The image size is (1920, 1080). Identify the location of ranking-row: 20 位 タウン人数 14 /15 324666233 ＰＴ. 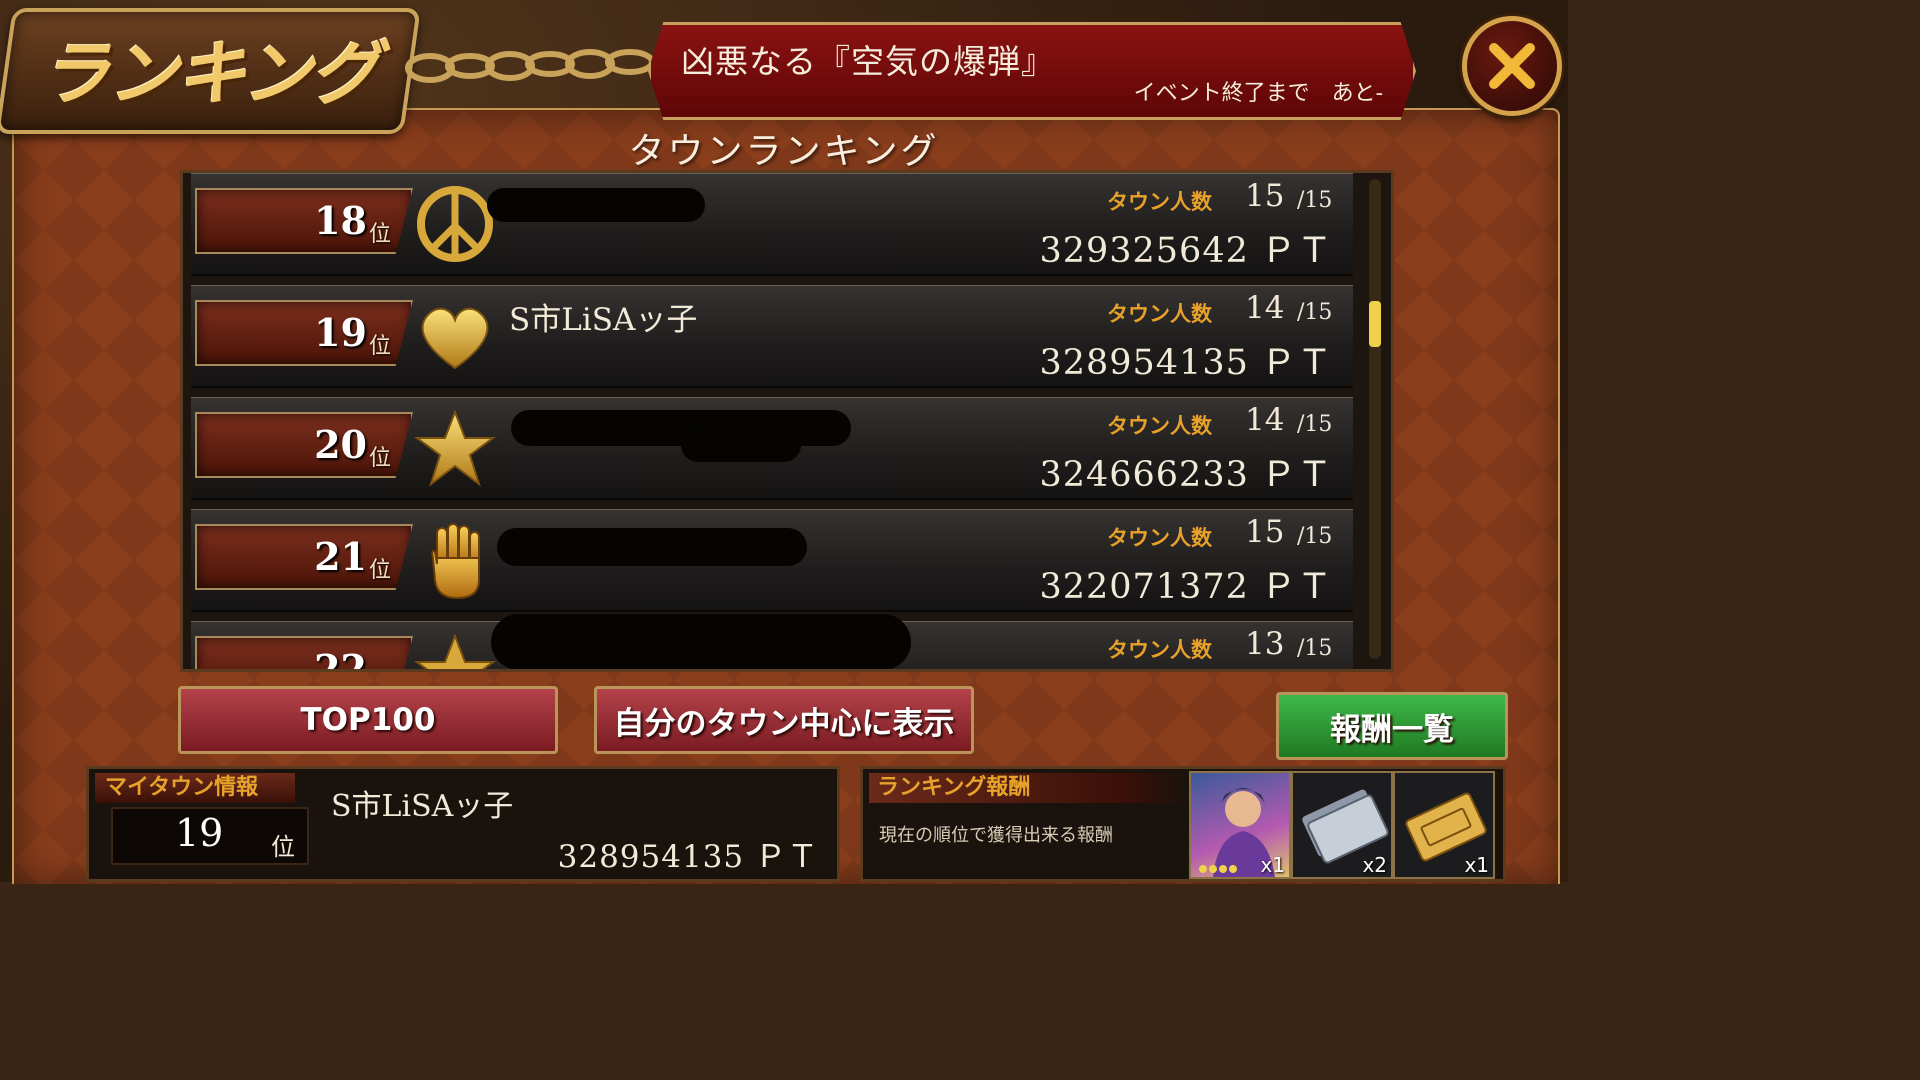
(772, 448).